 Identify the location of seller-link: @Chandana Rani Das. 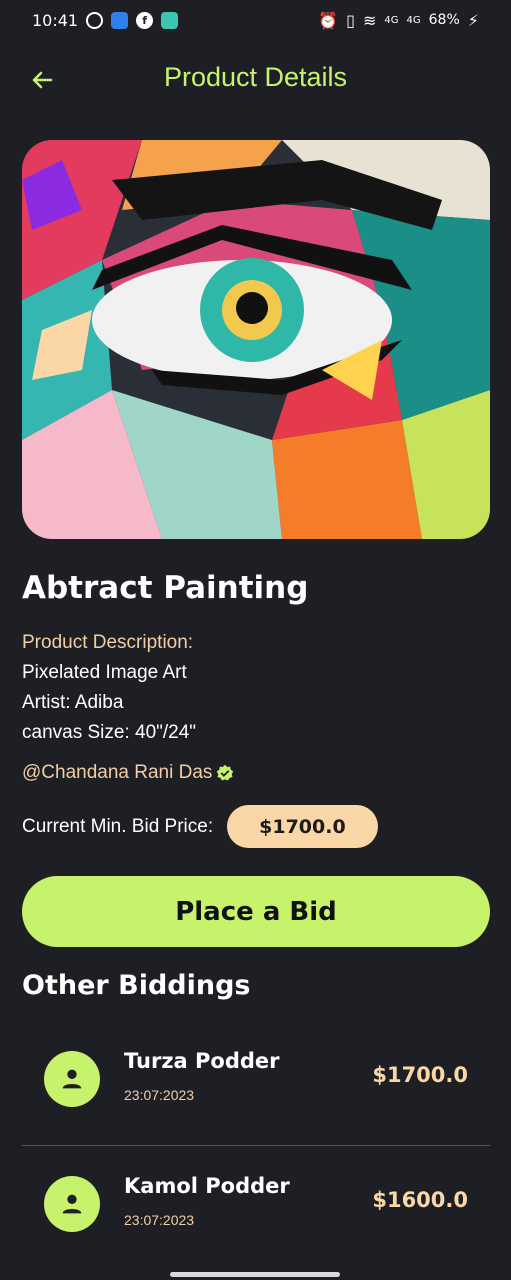
(128, 773).